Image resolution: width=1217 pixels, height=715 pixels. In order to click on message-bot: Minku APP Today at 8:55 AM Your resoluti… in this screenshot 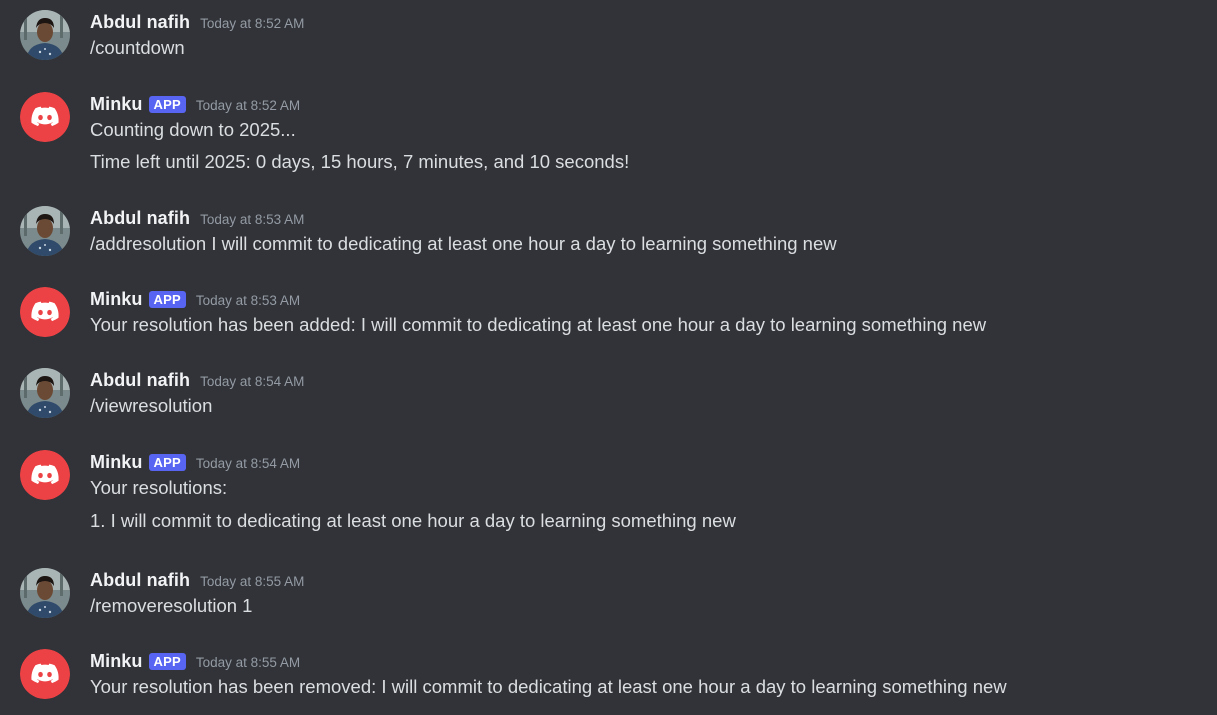, I will do `click(608, 676)`.